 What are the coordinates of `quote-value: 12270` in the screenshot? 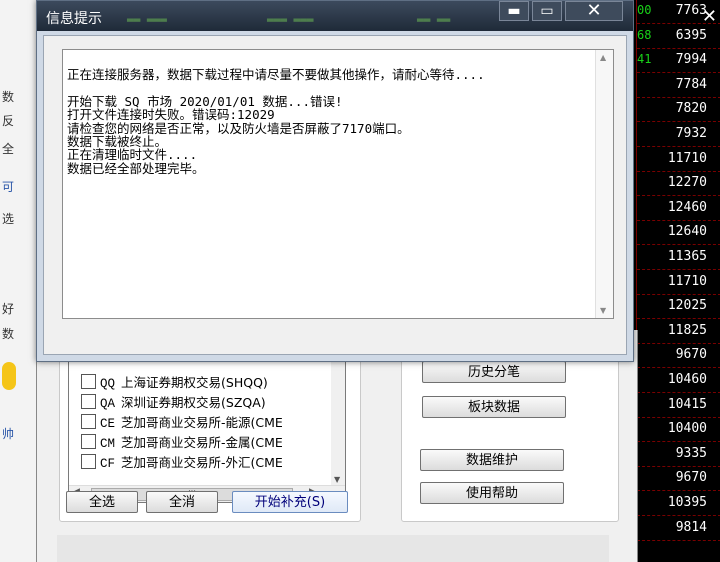 It's located at (687, 183).